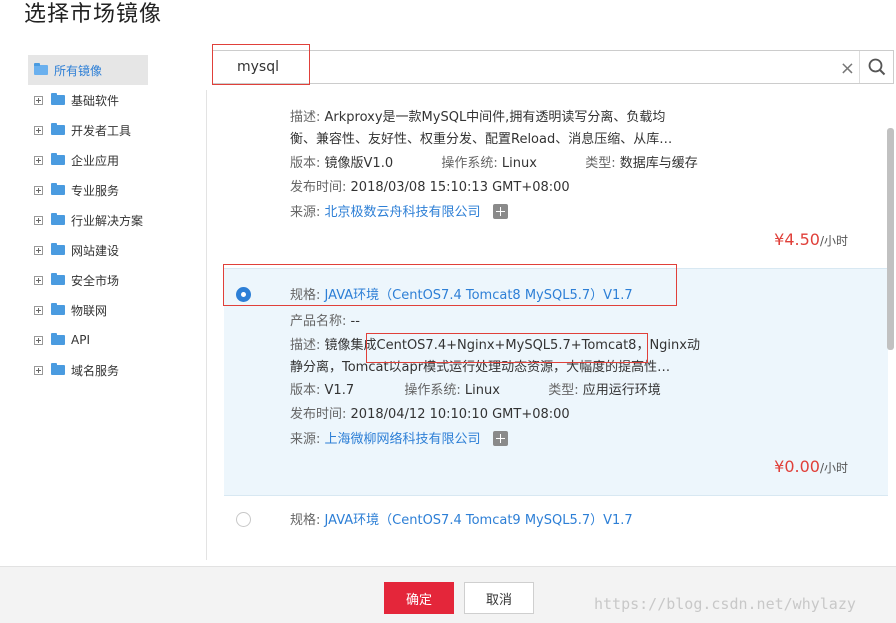  Describe the element at coordinates (95, 250) in the screenshot. I see `tree-item-label: 网站建设` at that location.